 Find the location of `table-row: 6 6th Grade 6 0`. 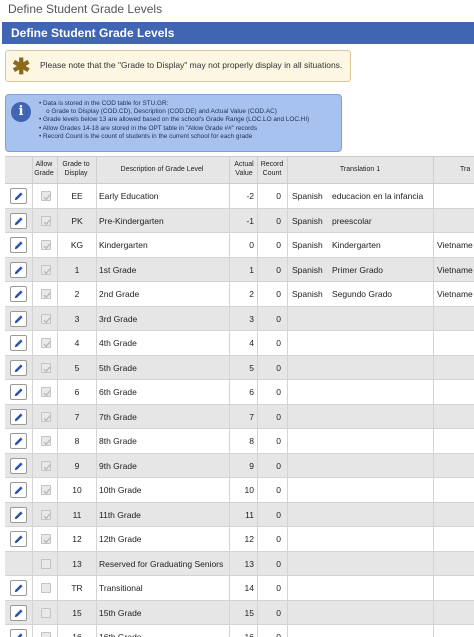

table-row: 6 6th Grade 6 0 is located at coordinates (239, 392).